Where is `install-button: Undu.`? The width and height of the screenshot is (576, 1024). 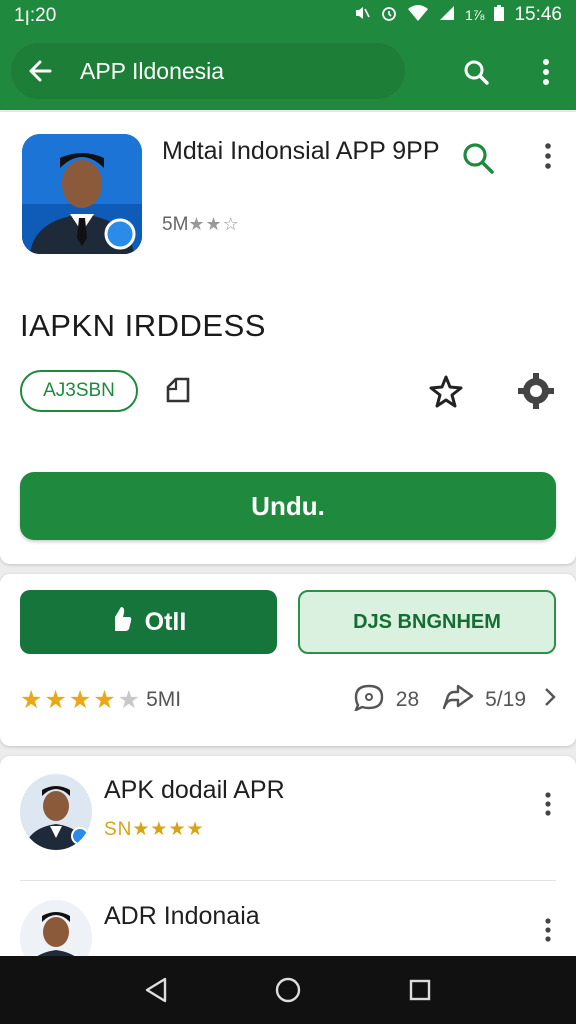 install-button: Undu. is located at coordinates (288, 506).